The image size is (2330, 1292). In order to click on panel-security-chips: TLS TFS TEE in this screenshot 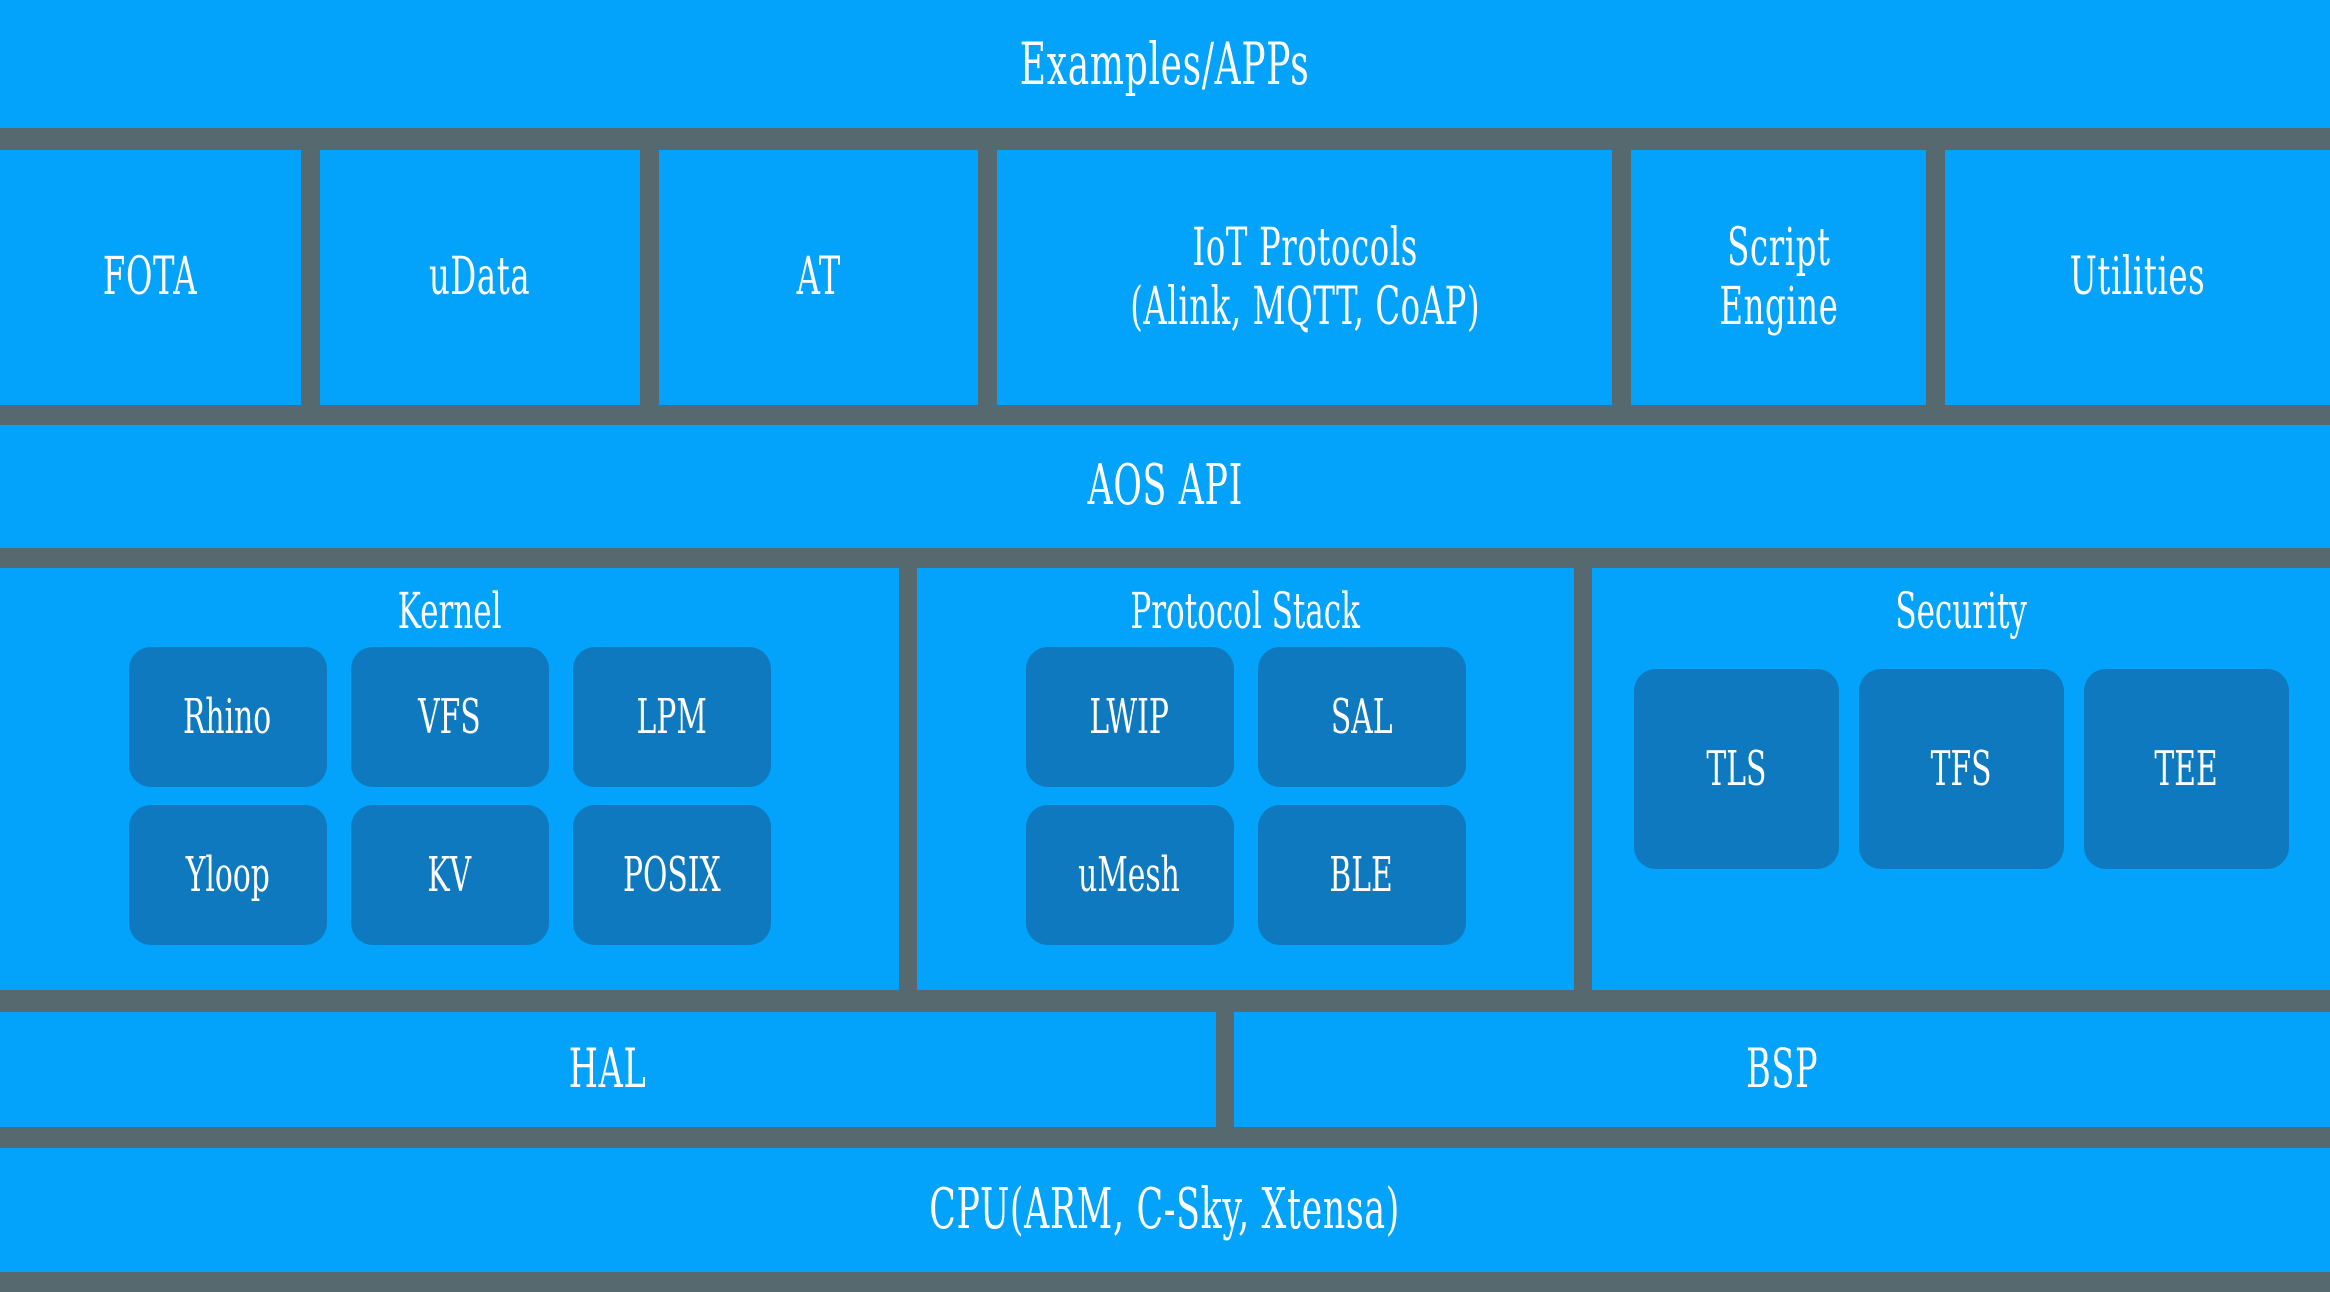, I will do `click(1961, 769)`.